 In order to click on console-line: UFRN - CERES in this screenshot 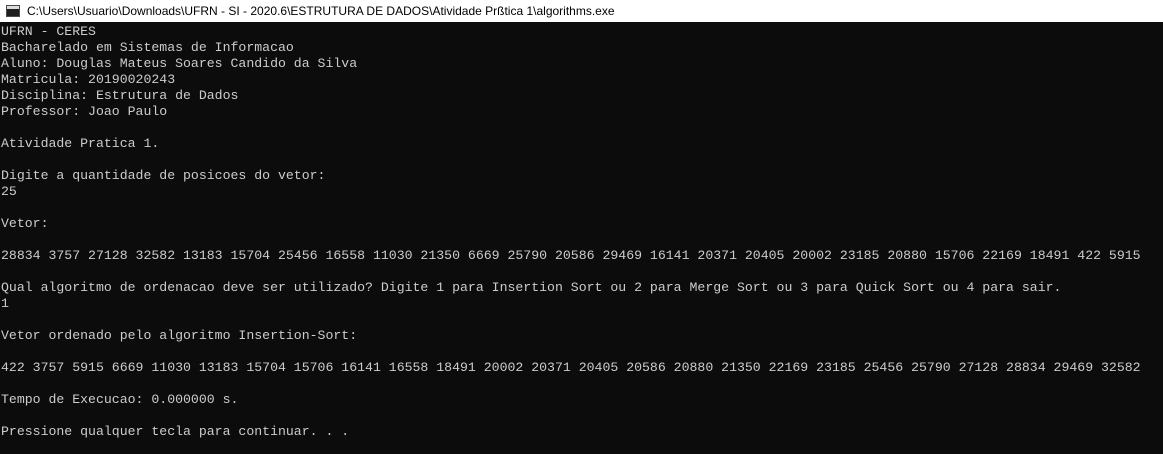, I will do `click(48, 31)`.